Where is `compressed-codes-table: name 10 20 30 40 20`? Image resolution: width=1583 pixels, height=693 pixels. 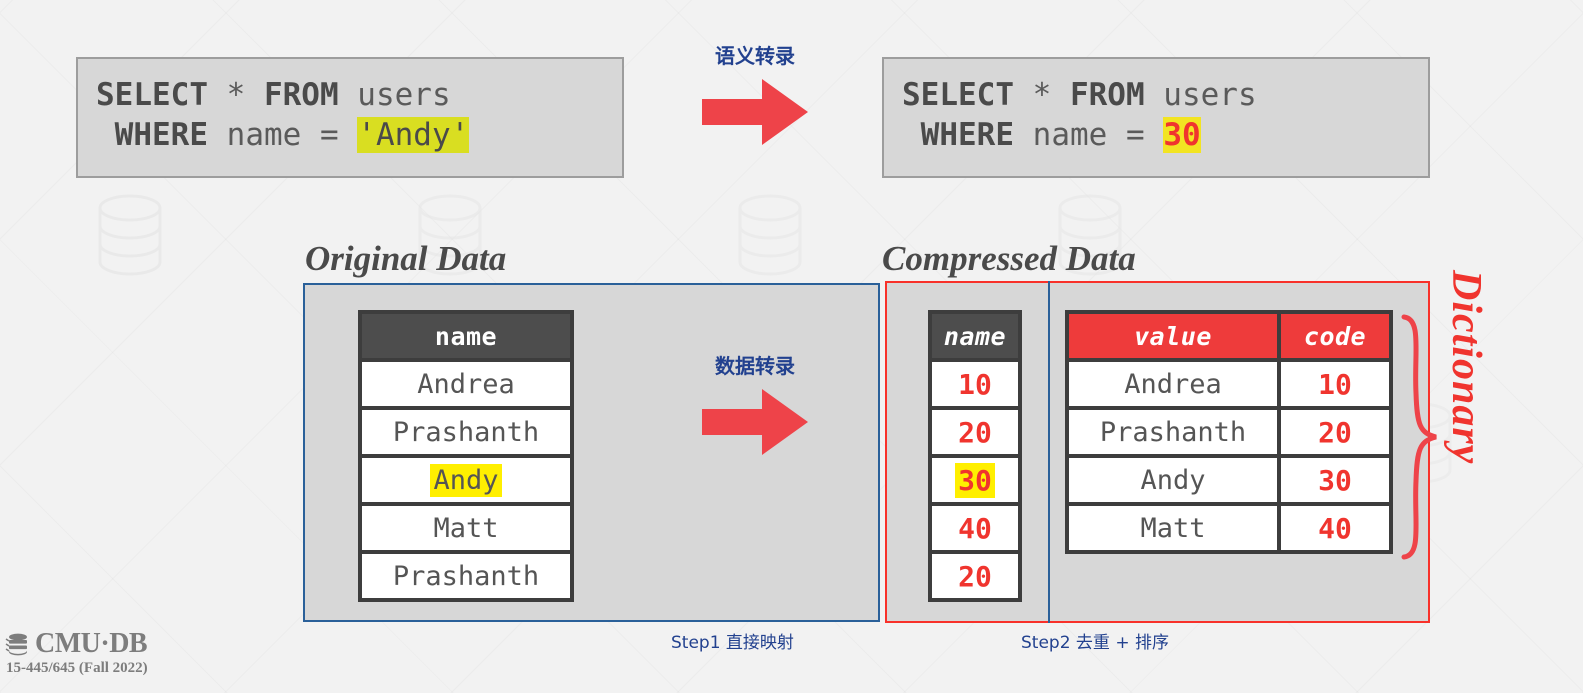
compressed-codes-table: name 10 20 30 40 20 is located at coordinates (975, 456).